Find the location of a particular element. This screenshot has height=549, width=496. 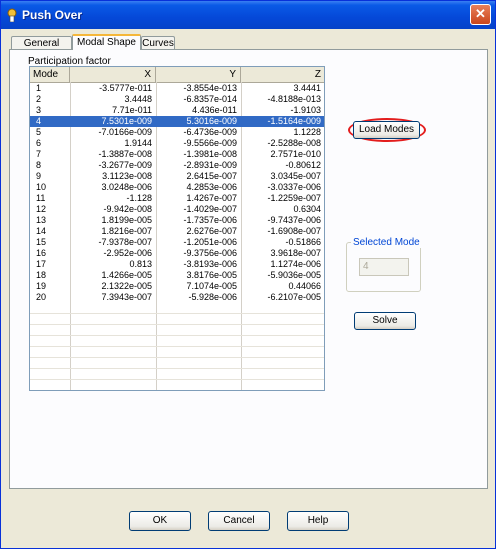

table-cell: 19 is located at coordinates (41, 286).